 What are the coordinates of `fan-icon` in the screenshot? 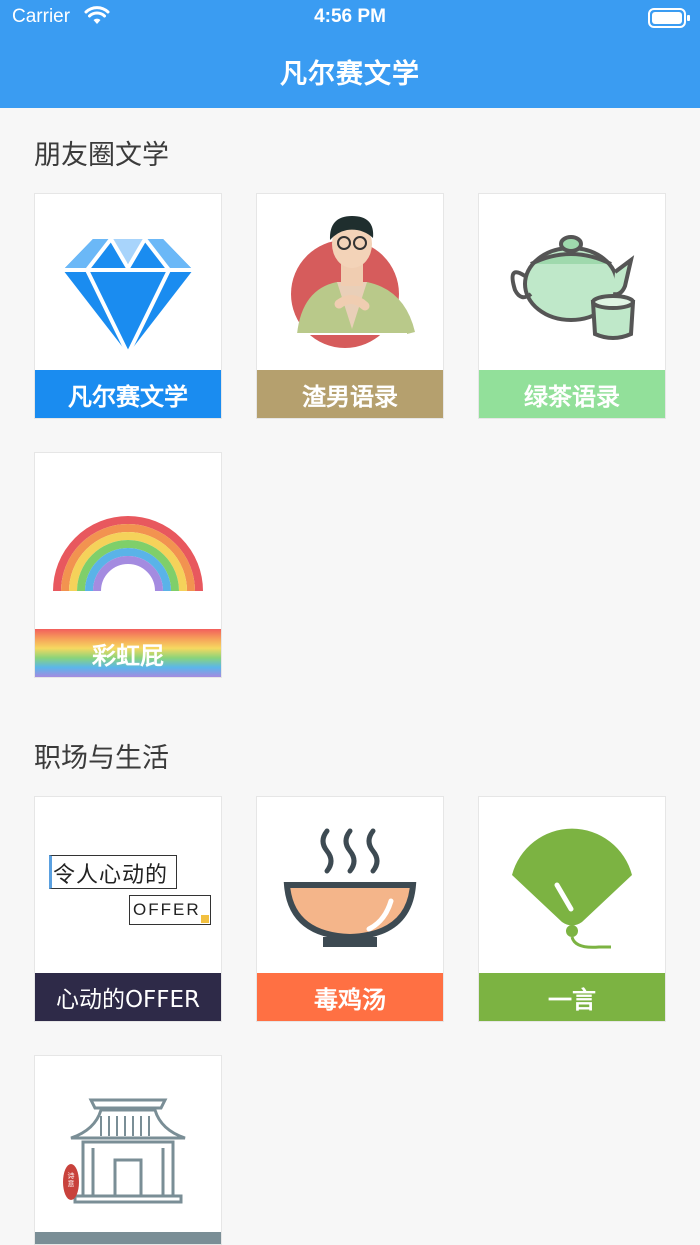 It's located at (572, 885).